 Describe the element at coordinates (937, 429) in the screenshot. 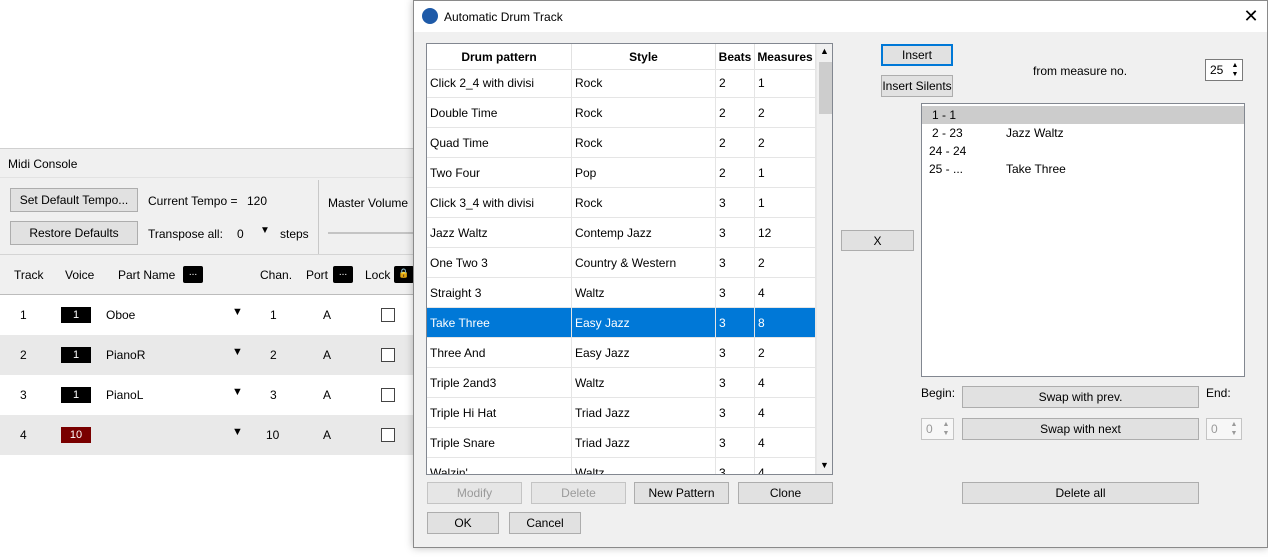

I see `begin-spinner: 0 ▲ ▼` at that location.